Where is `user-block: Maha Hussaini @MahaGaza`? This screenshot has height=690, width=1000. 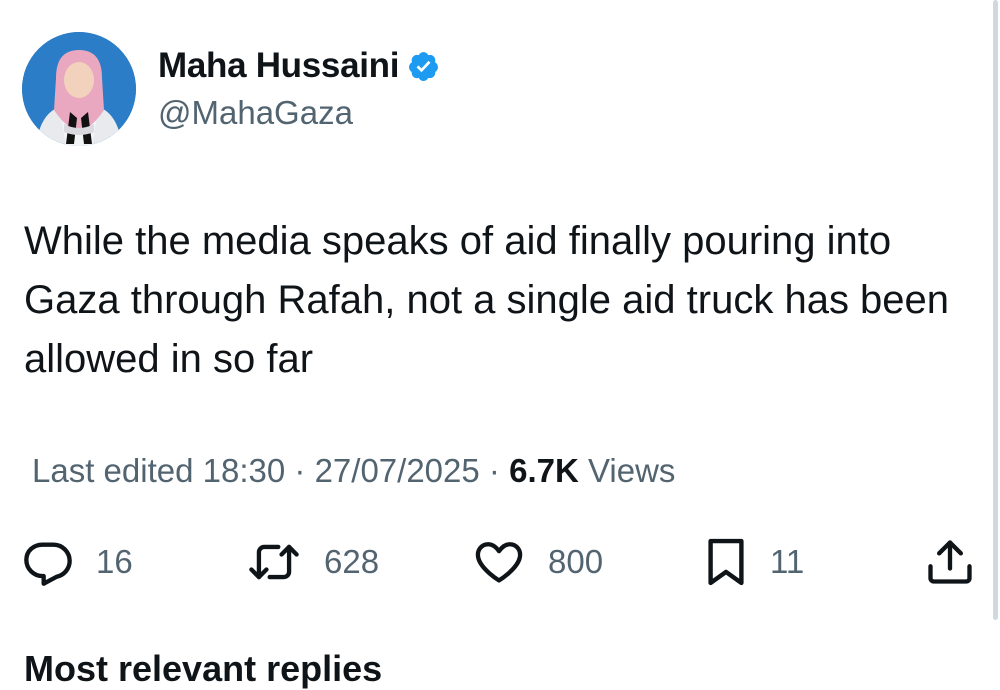
user-block: Maha Hussaini @MahaGaza is located at coordinates (299, 88).